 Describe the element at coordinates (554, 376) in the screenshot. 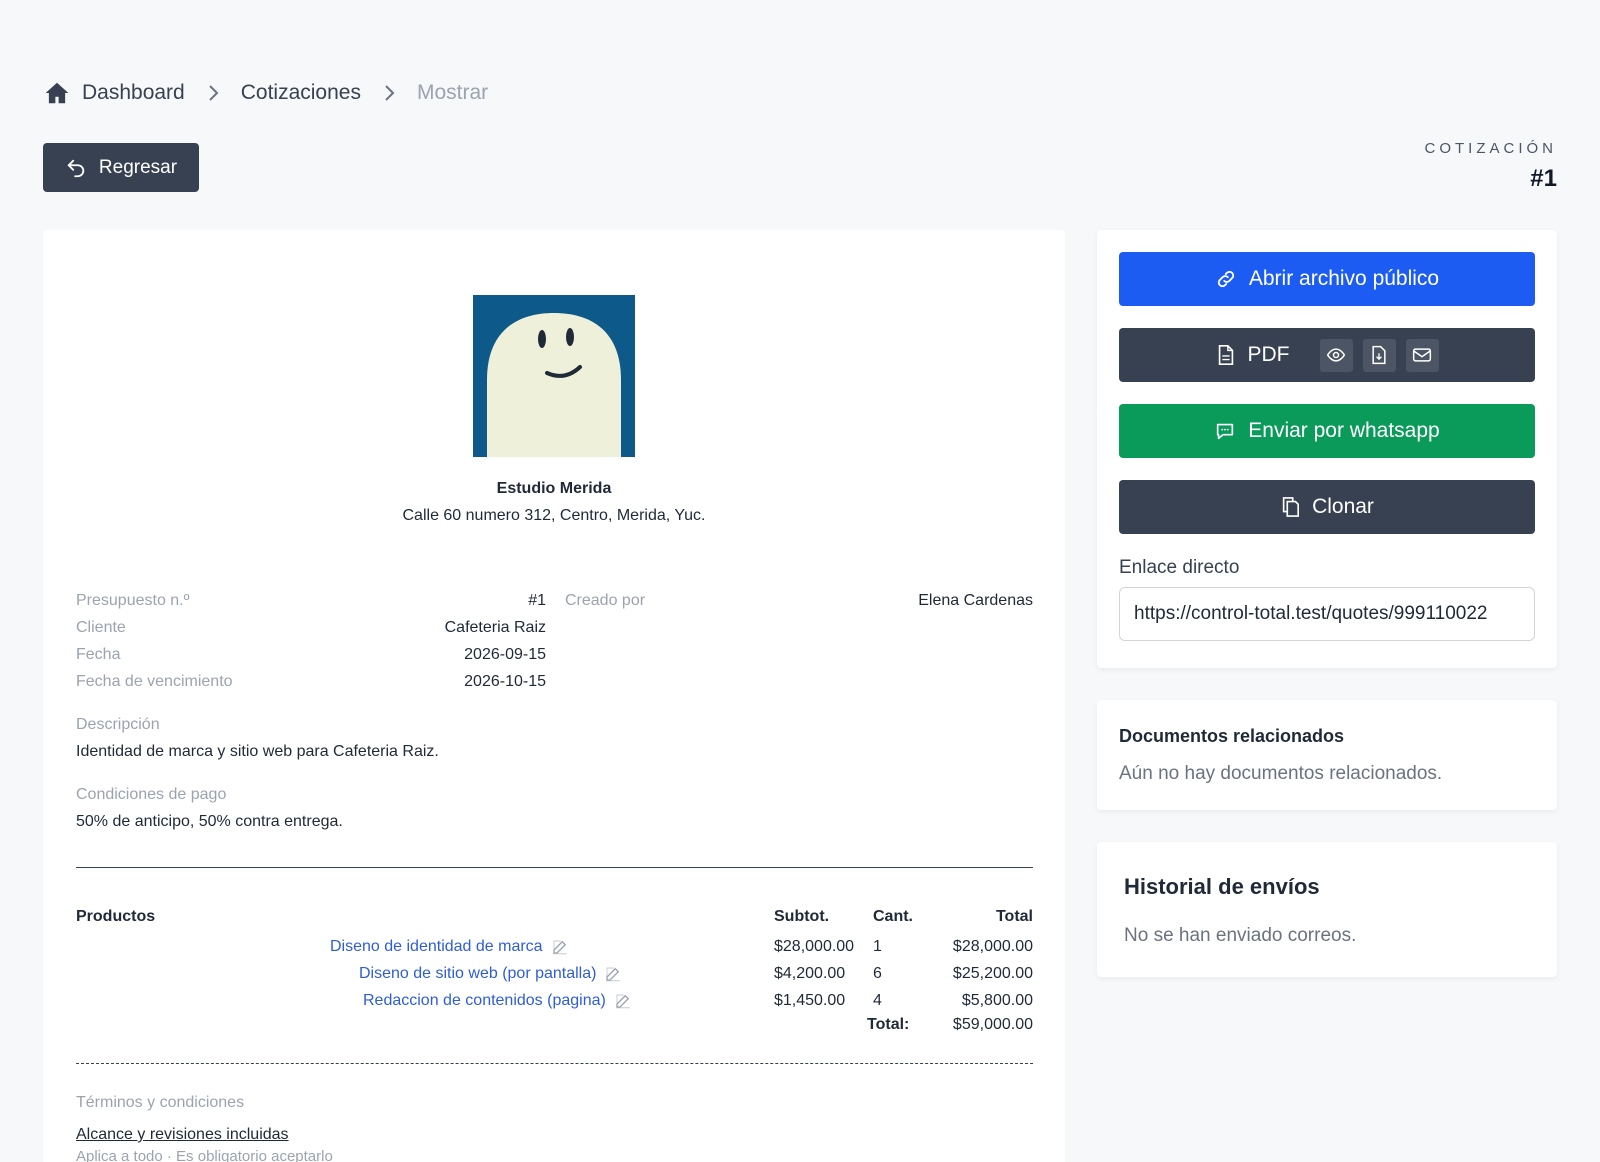

I see `company-logo` at that location.